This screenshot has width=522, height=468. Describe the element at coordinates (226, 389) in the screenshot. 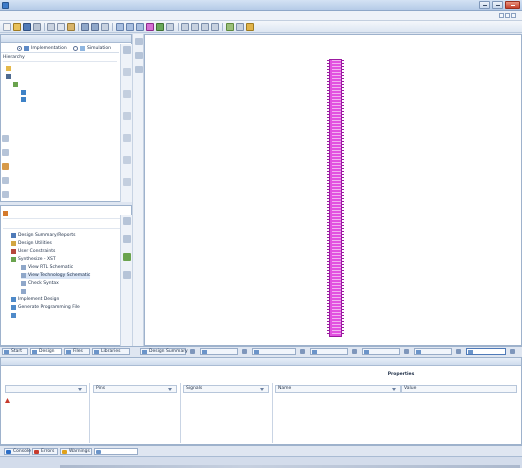

I see `signals-column: Signals` at that location.